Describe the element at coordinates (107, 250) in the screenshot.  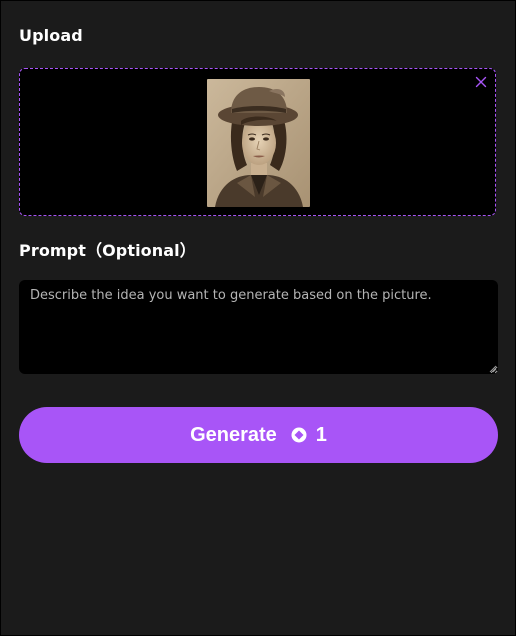
I see `prompt-label: Prompt（Optional）` at that location.